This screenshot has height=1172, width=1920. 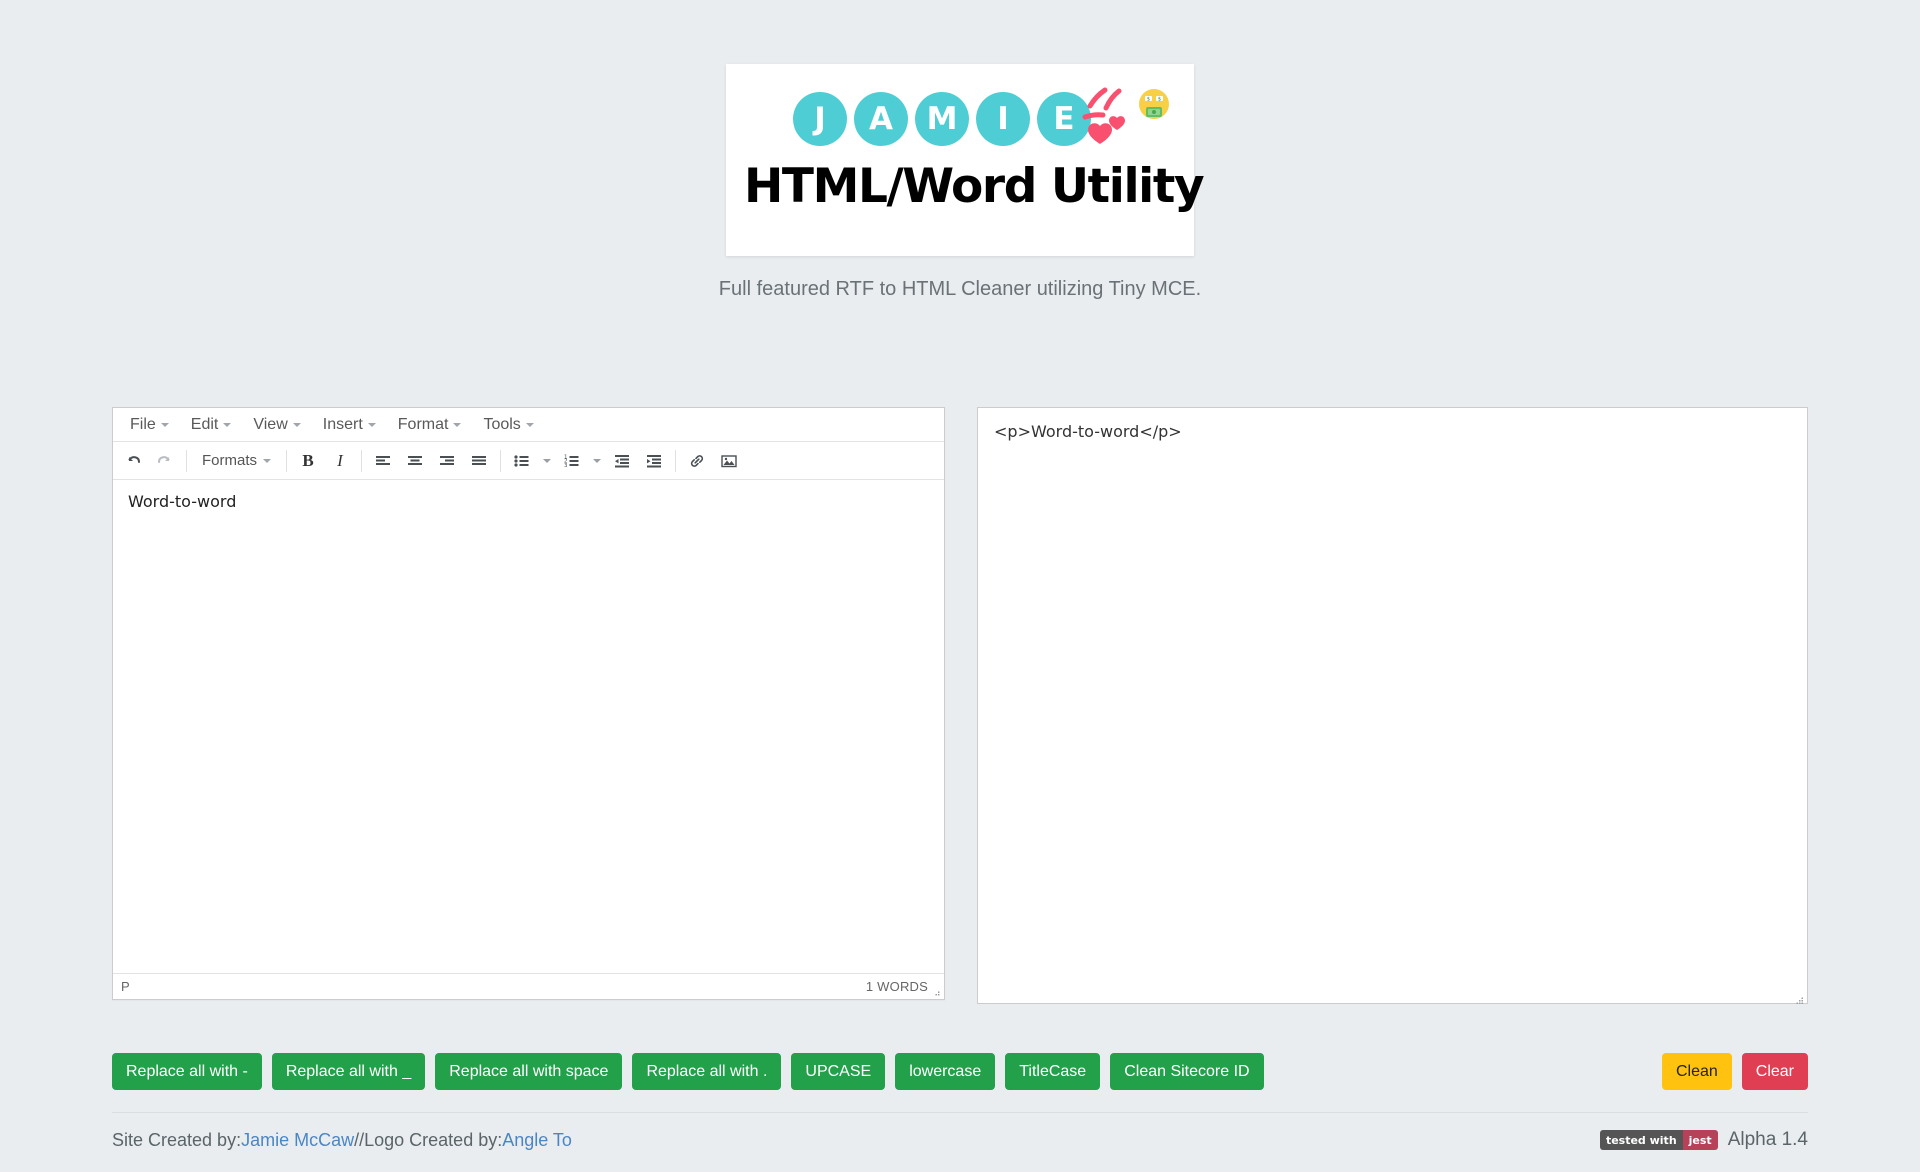 I want to click on logo-created-label: Logo Created by:, so click(x=433, y=1139).